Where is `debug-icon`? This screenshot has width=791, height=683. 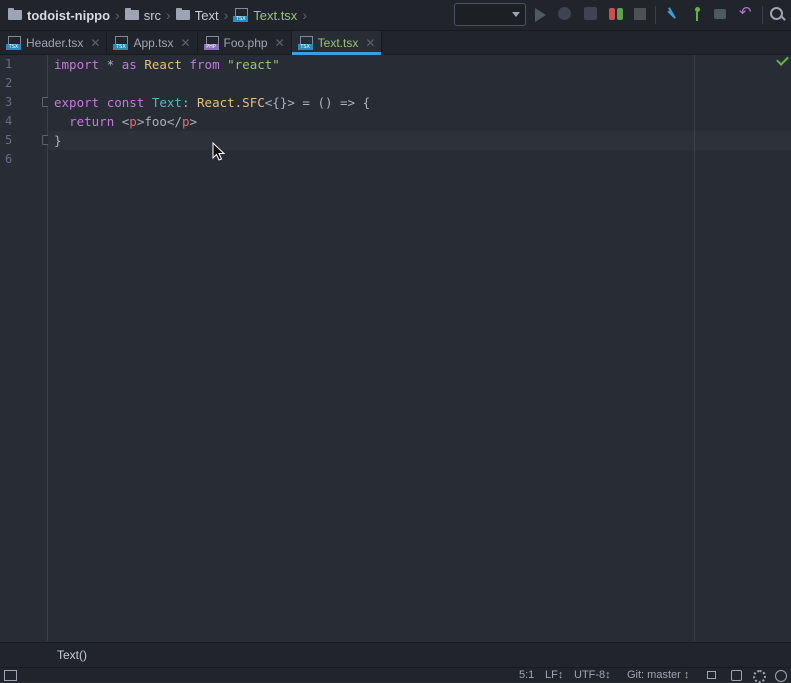 debug-icon is located at coordinates (564, 13).